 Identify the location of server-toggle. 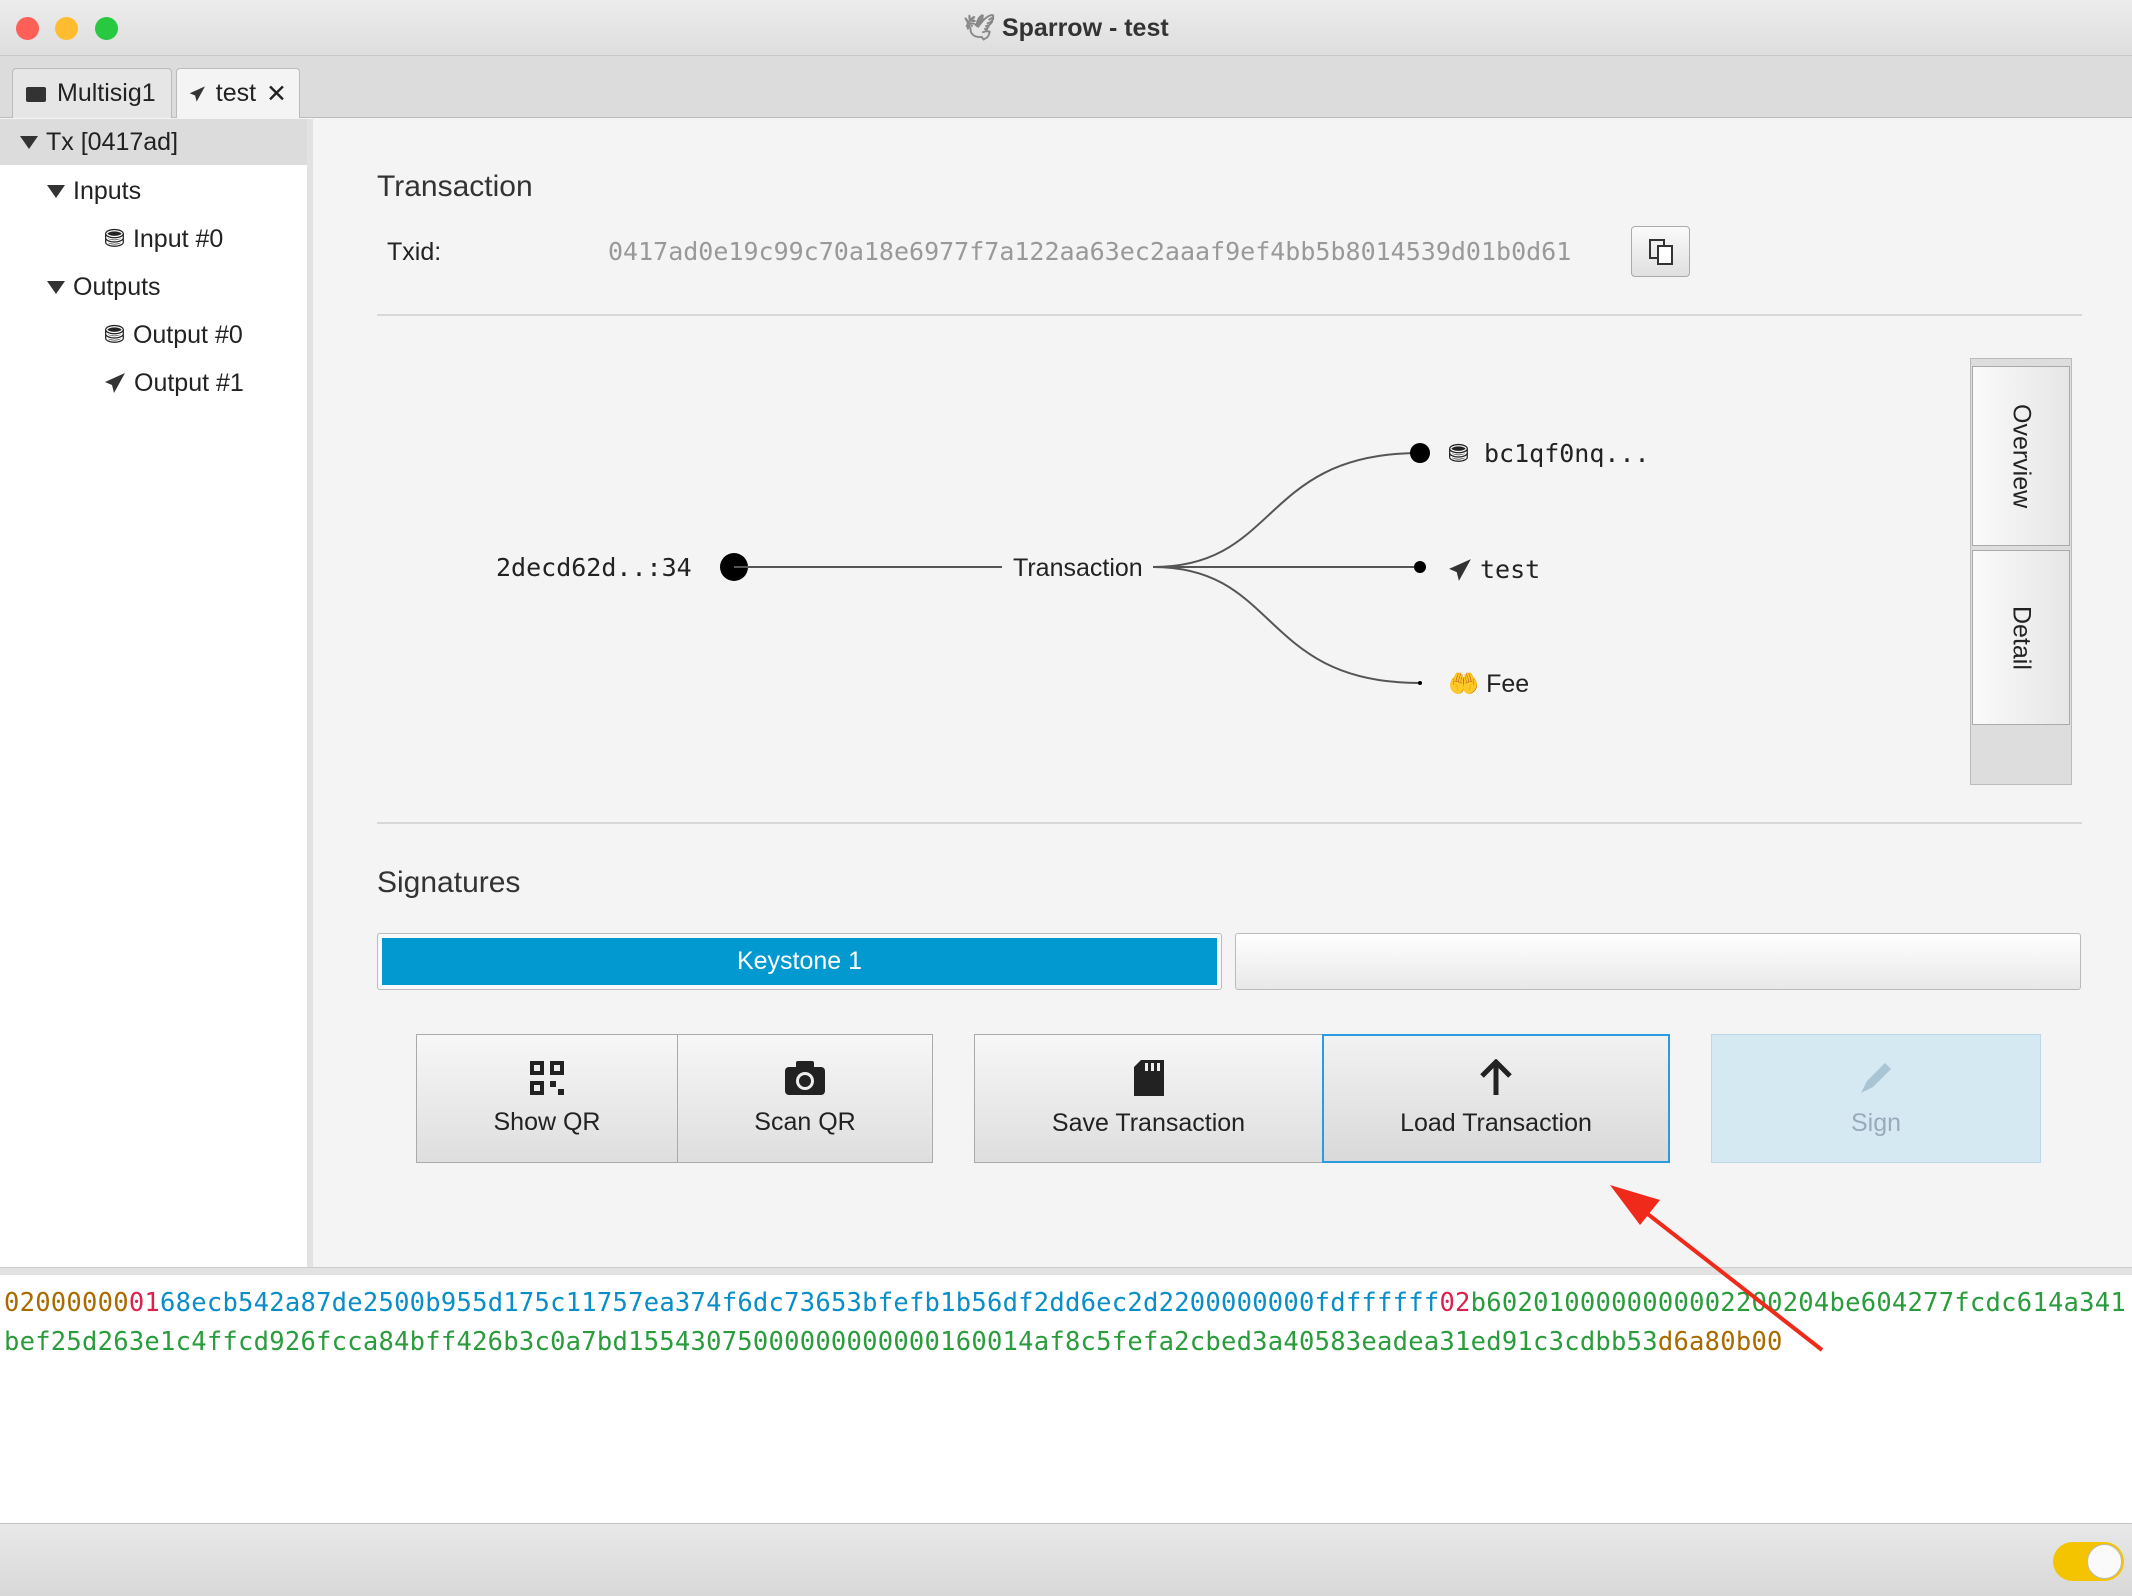
(2088, 1561).